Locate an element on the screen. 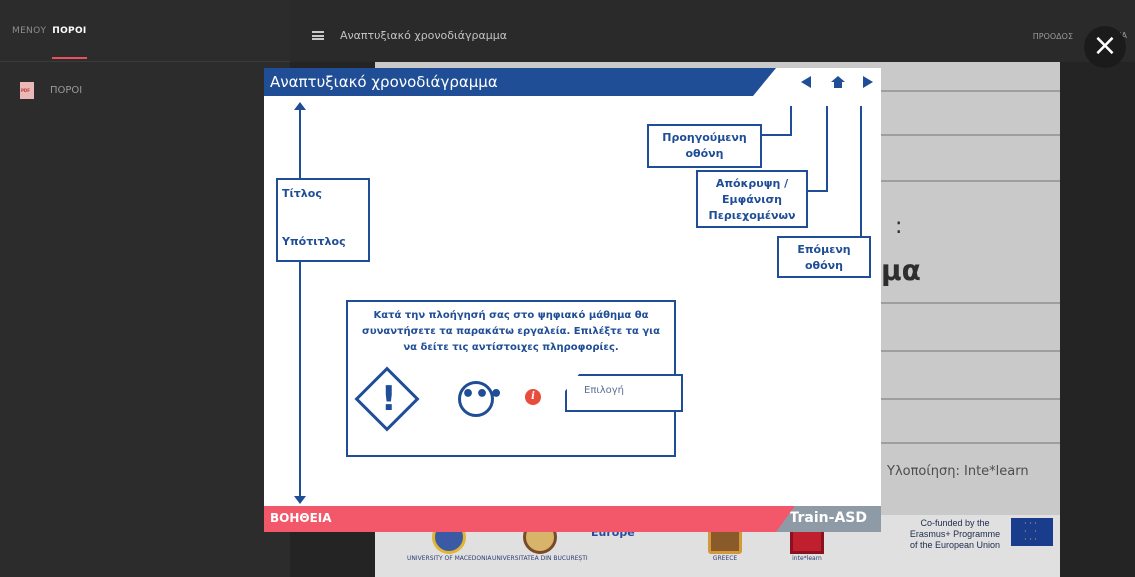 The image size is (1135, 577). close-button: × is located at coordinates (1105, 47).